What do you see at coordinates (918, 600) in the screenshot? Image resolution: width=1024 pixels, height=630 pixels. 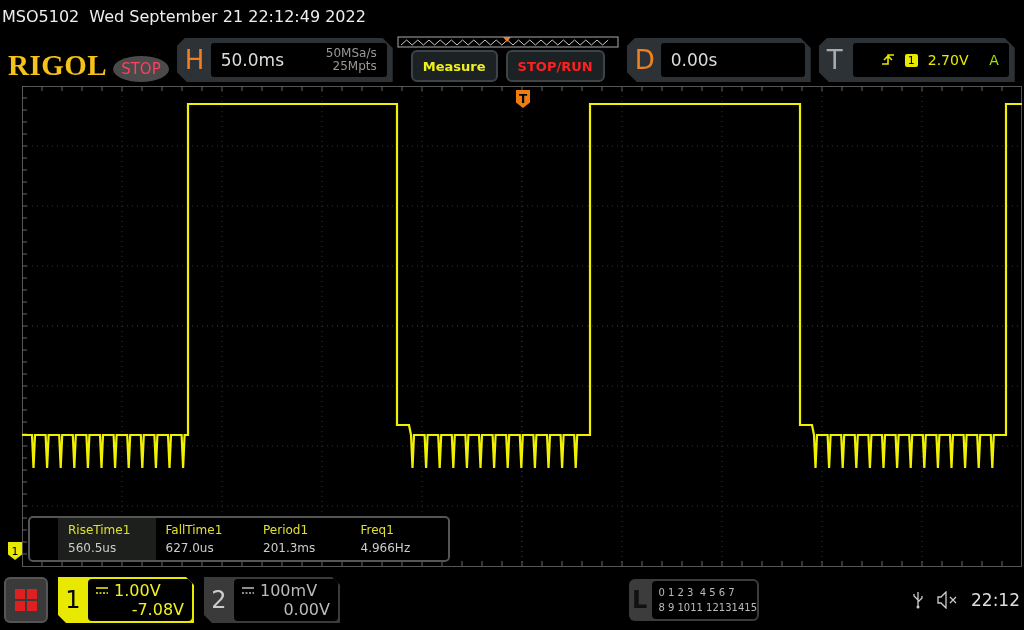 I see `usb-icon` at bounding box center [918, 600].